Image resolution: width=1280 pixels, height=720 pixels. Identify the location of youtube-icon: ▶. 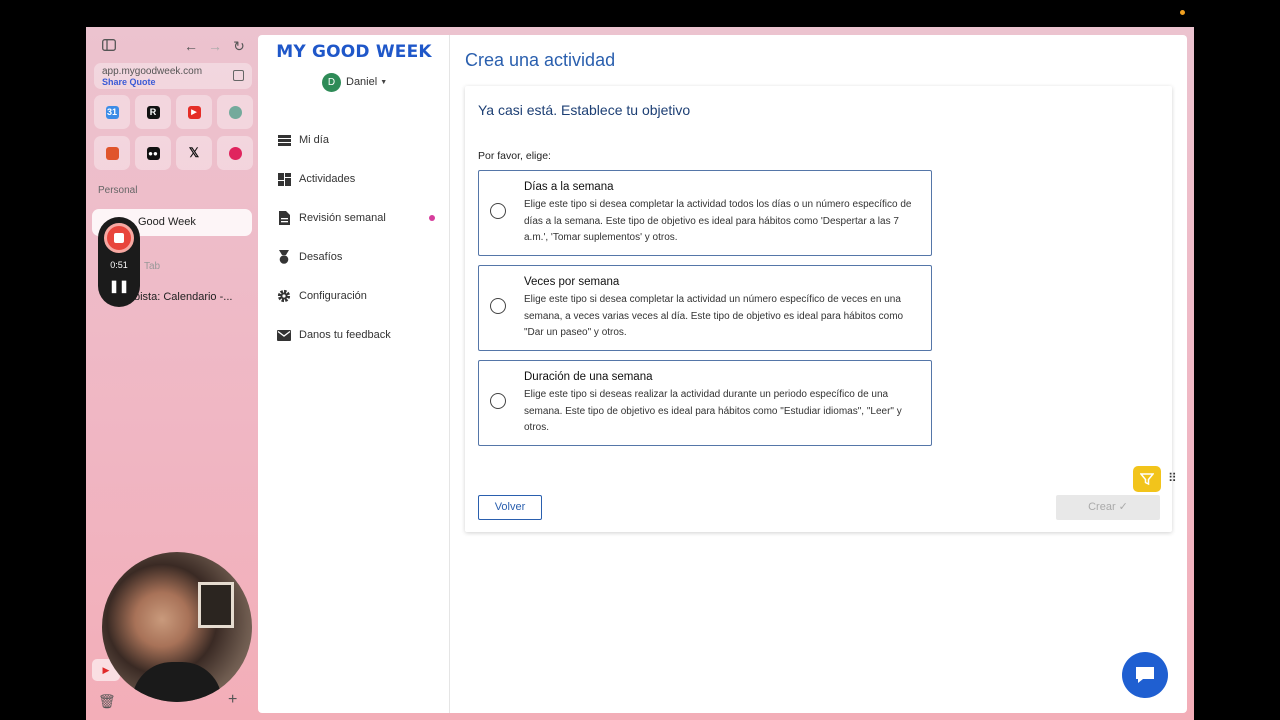
(194, 112).